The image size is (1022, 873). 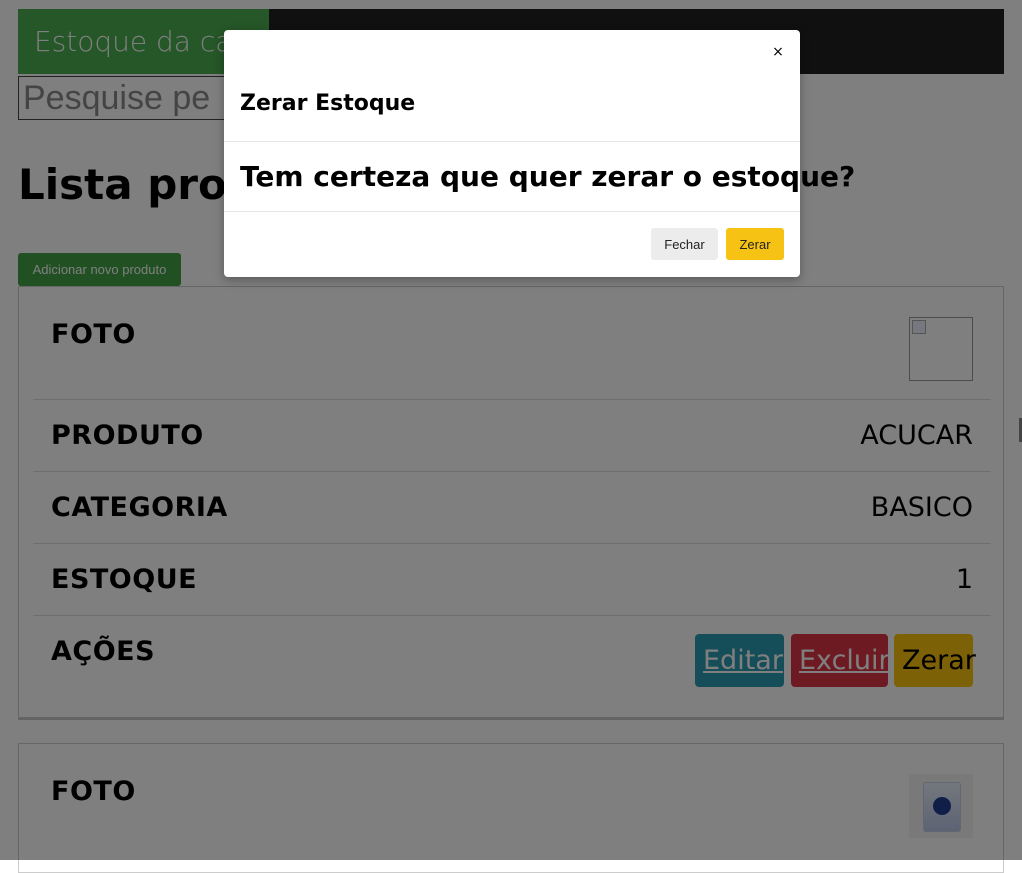 I want to click on modal-confirm-button: Zerar, so click(x=755, y=244).